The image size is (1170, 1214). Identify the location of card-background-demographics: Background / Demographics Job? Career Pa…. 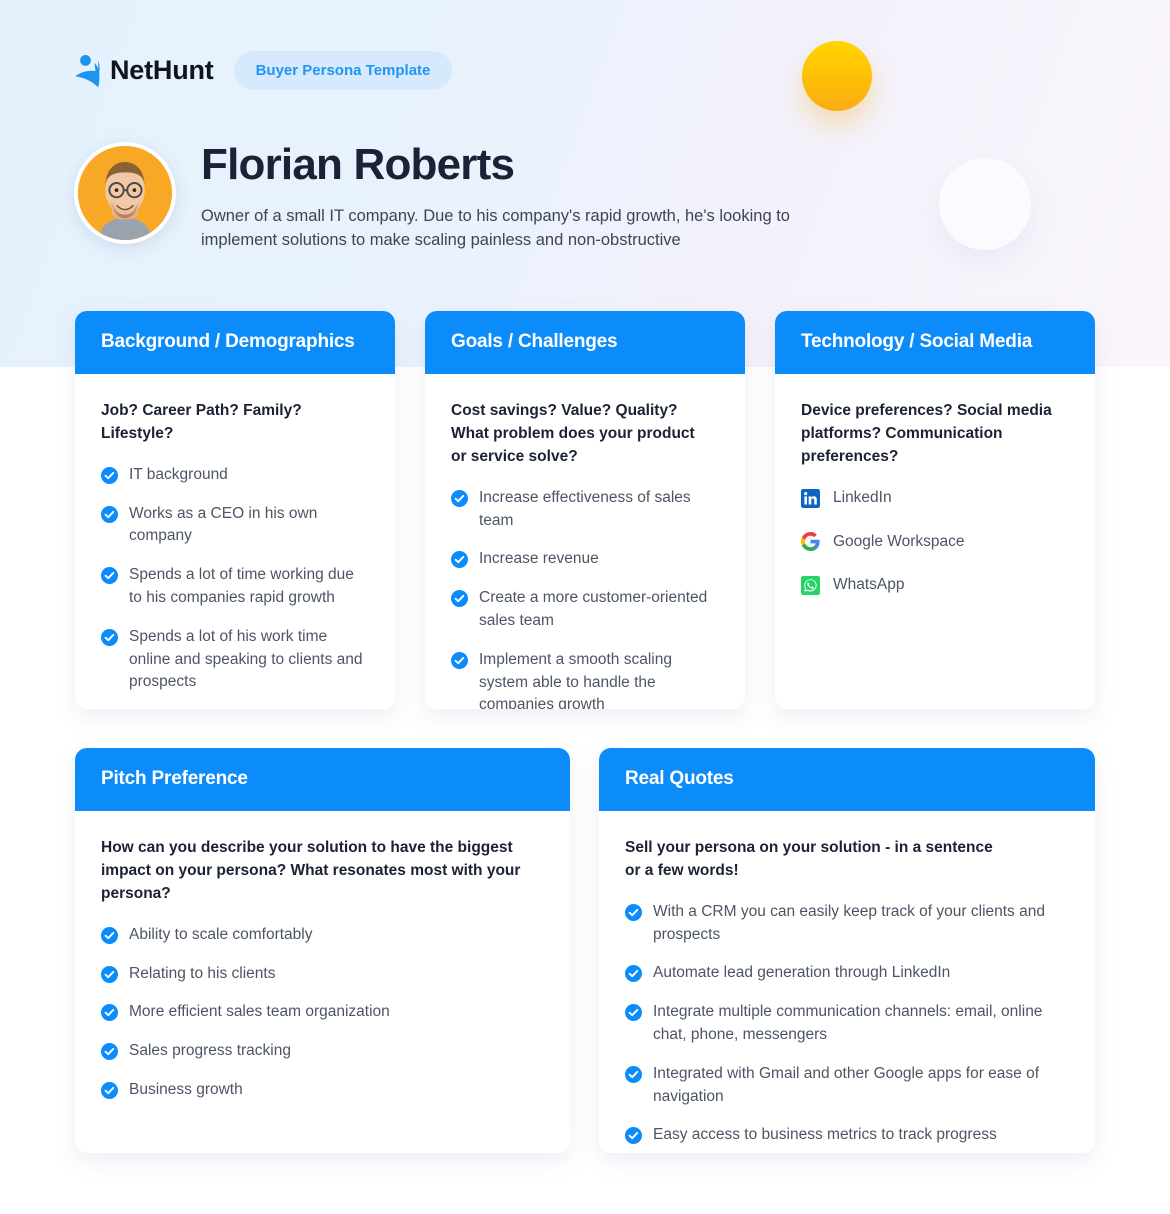
(235, 510).